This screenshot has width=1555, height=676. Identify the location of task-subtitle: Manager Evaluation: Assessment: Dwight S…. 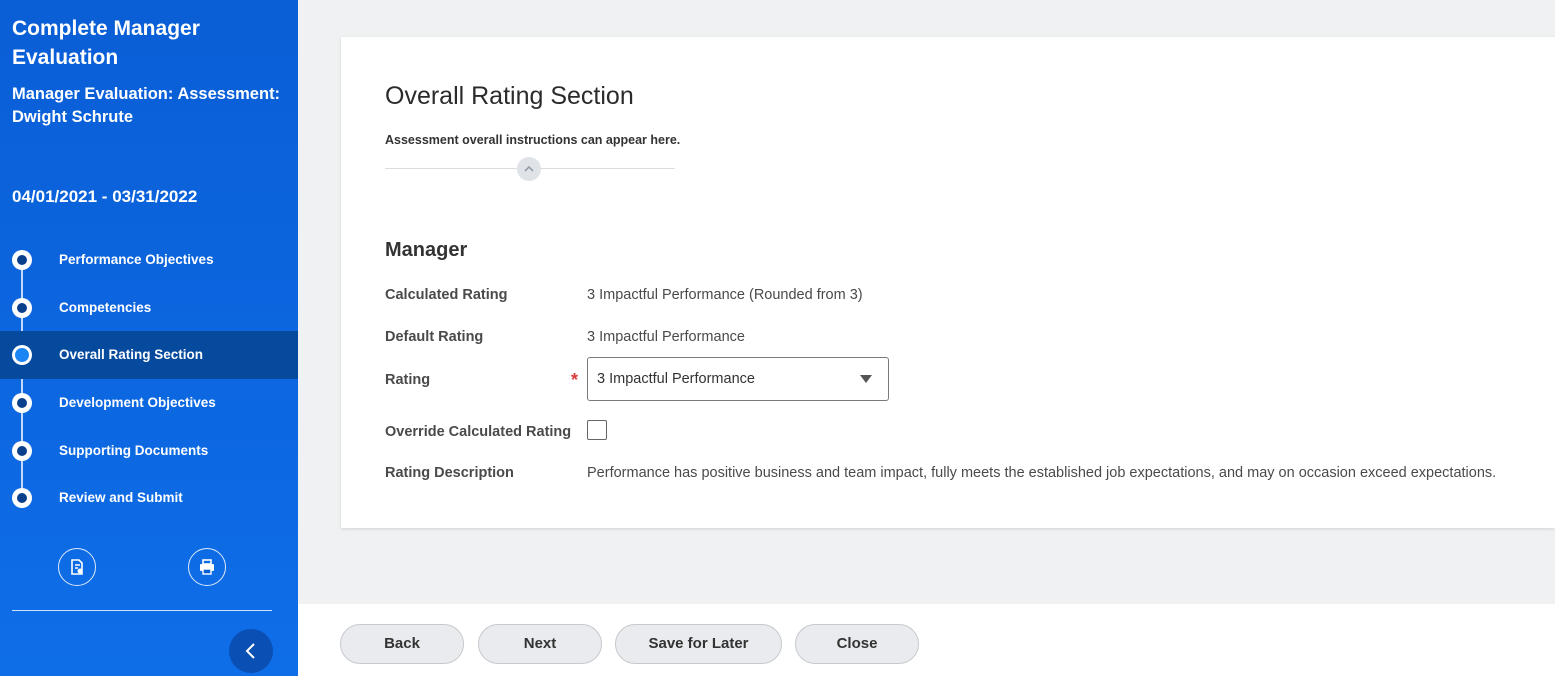
(146, 105).